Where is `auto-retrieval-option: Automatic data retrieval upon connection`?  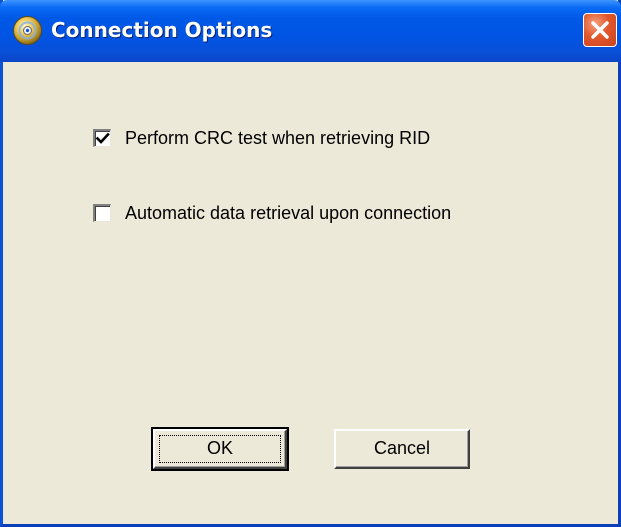
auto-retrieval-option: Automatic data retrieval upon connection is located at coordinates (303, 213).